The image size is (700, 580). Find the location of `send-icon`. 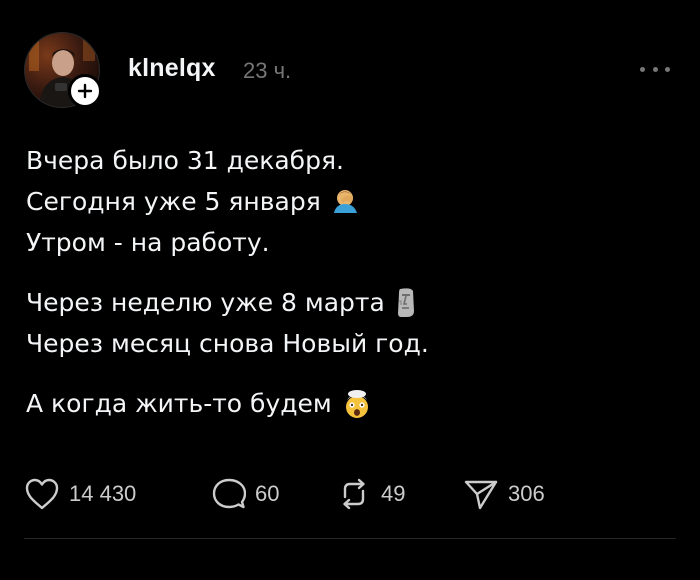

send-icon is located at coordinates (481, 495).